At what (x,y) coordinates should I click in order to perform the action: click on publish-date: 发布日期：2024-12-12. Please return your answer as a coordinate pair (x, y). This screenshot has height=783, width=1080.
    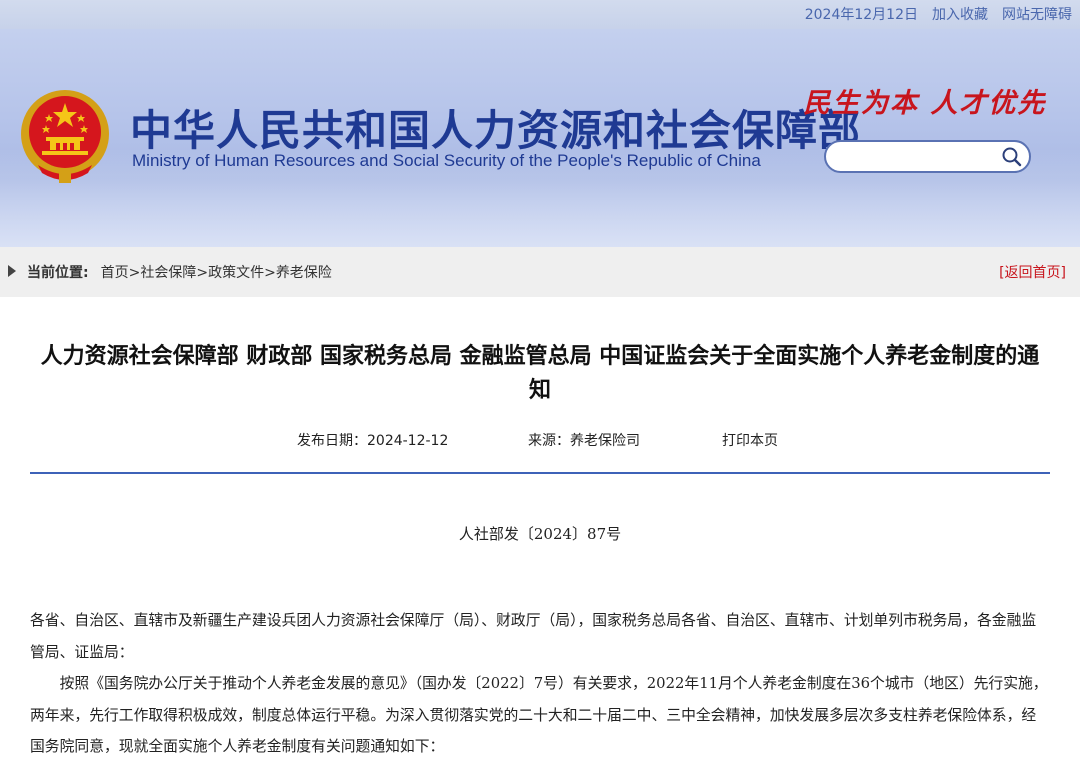
    Looking at the image, I should click on (373, 441).